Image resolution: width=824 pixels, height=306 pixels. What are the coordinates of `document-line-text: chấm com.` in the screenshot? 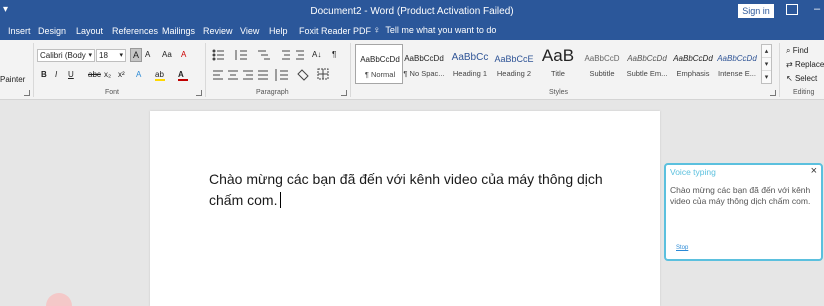 It's located at (243, 200).